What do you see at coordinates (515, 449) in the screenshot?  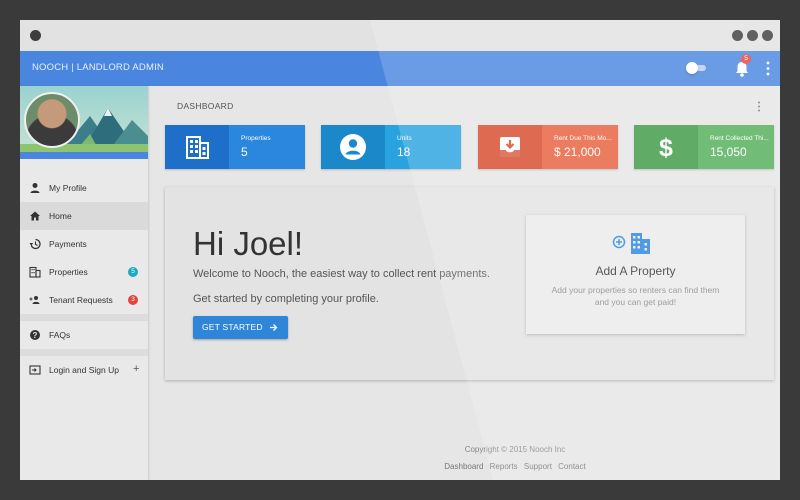 I see `copyright-text: Copyright © 2015 Nooch Inc` at bounding box center [515, 449].